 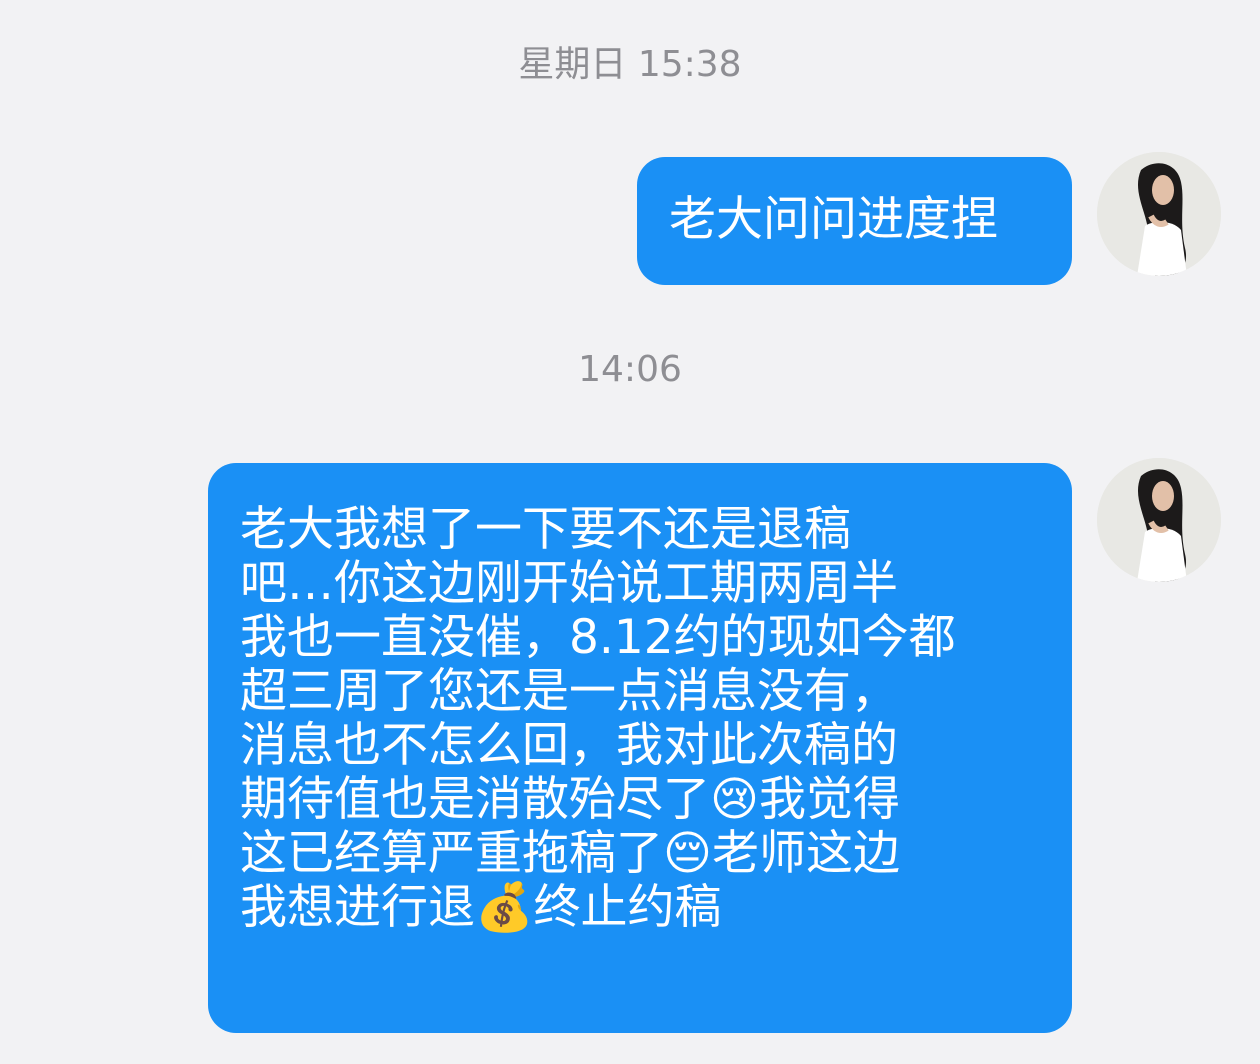 What do you see at coordinates (833, 219) in the screenshot?
I see `message-text: 老大问问进度捏` at bounding box center [833, 219].